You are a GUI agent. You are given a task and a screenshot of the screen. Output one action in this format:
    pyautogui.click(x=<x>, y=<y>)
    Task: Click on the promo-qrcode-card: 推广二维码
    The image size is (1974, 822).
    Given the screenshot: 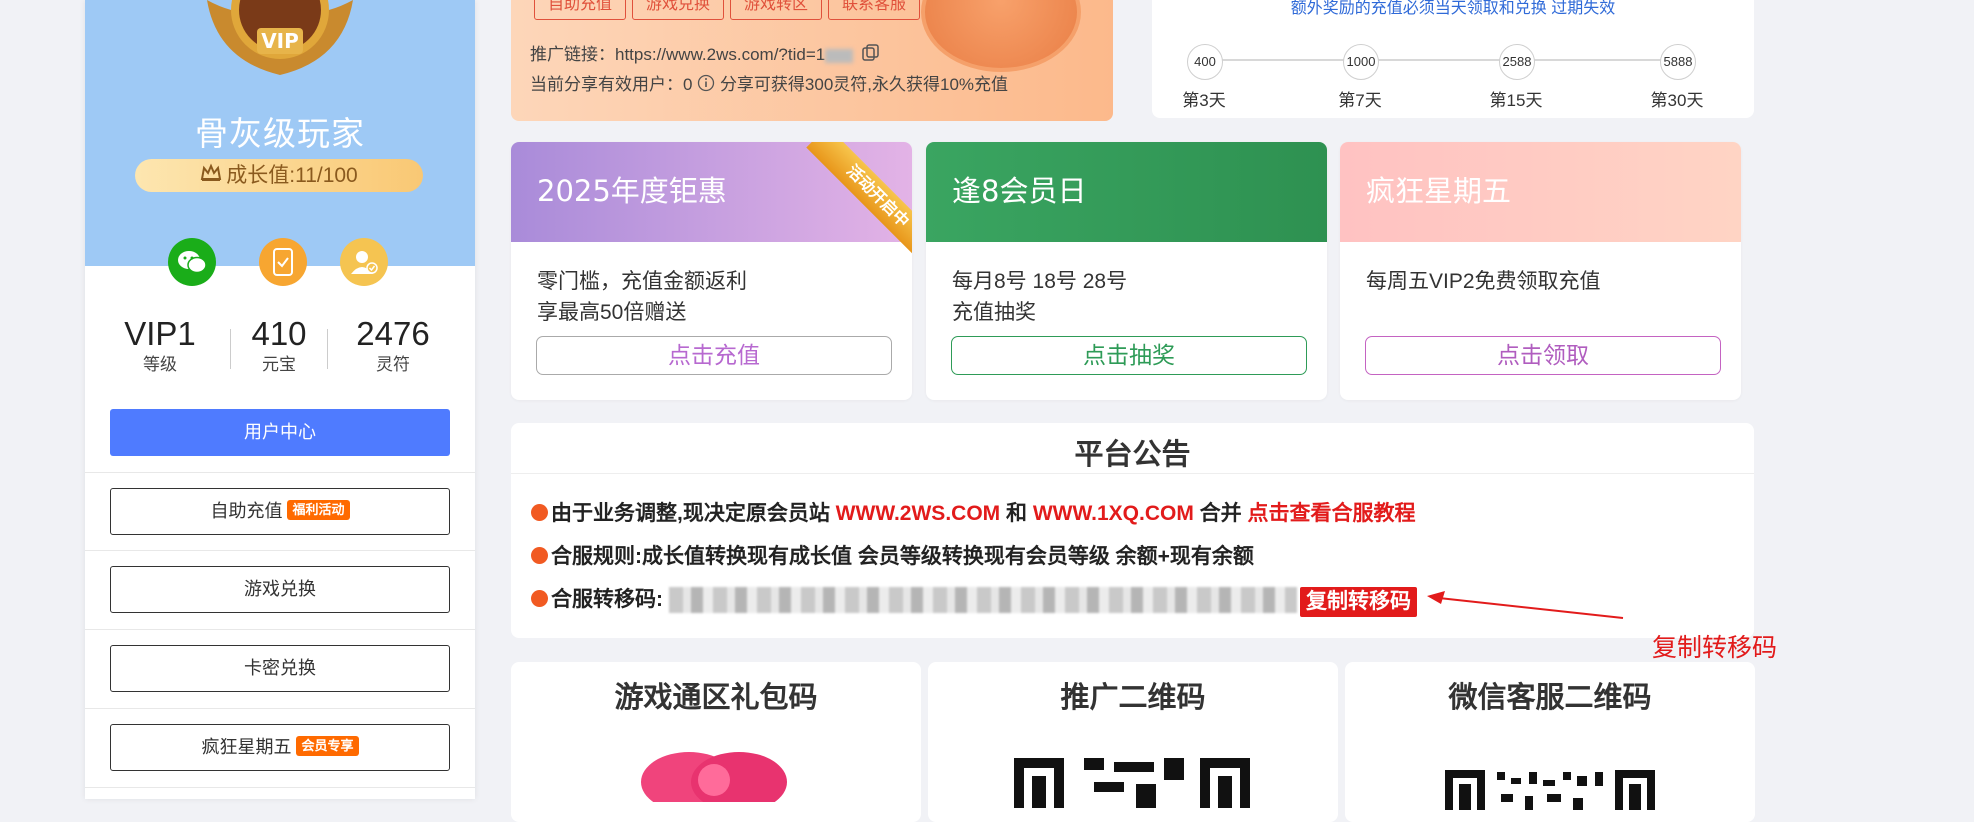 What is the action you would take?
    pyautogui.click(x=1133, y=742)
    